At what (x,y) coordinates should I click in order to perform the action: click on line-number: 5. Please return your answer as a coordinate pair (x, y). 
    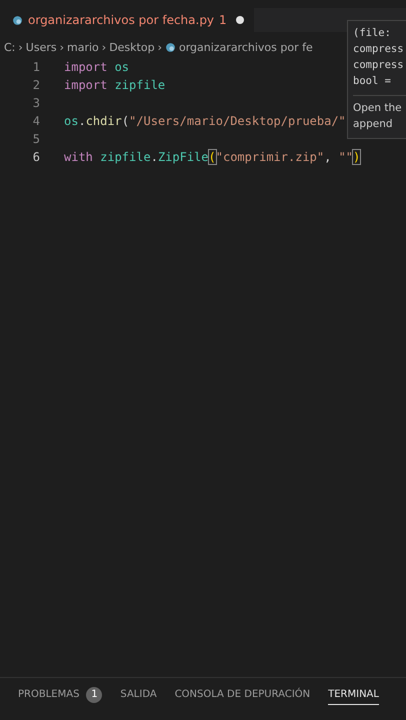
    Looking at the image, I should click on (36, 139).